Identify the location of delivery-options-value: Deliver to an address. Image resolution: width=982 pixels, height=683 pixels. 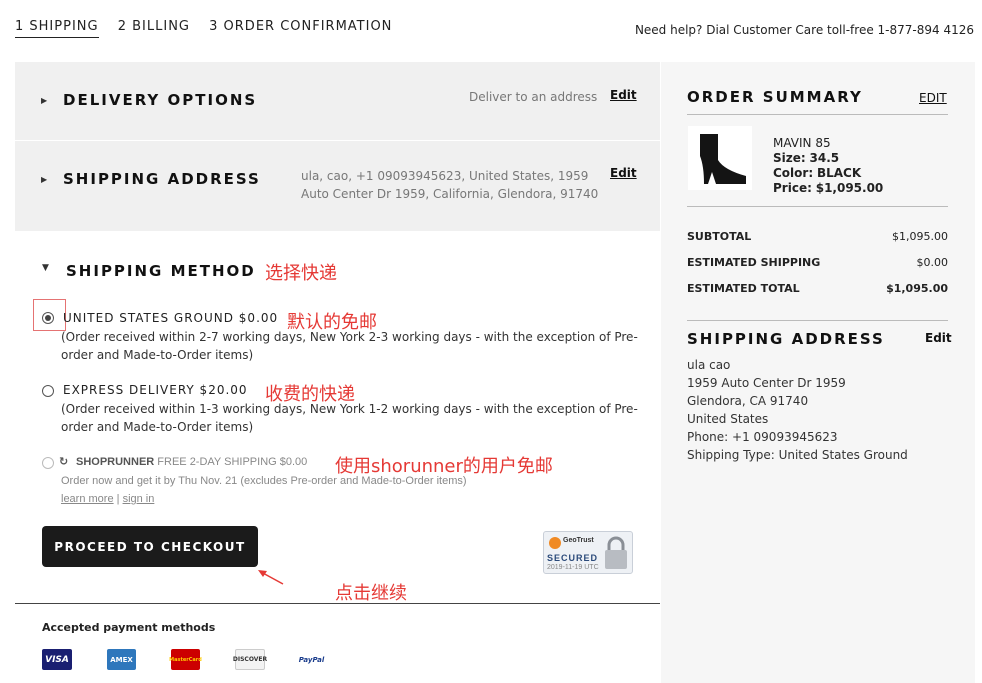
(533, 97).